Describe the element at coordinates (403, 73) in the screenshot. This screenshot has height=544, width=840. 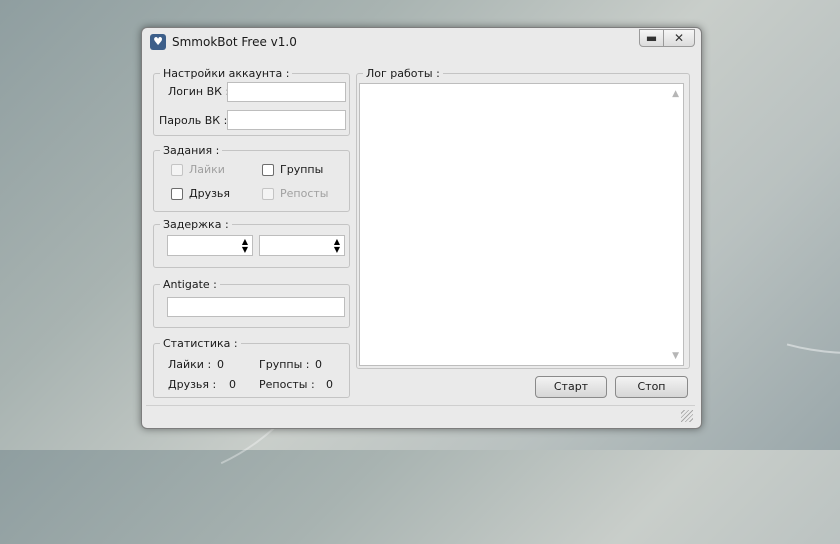
I see `log-legend: Лог работы :` at that location.